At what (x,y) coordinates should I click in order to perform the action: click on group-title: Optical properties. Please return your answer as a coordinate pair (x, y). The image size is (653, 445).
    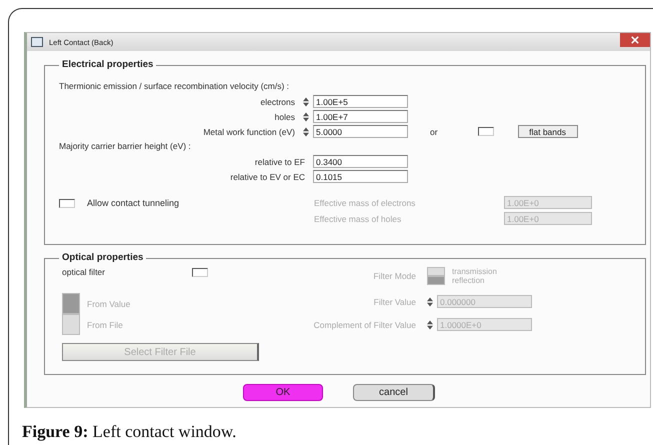
    Looking at the image, I should click on (102, 257).